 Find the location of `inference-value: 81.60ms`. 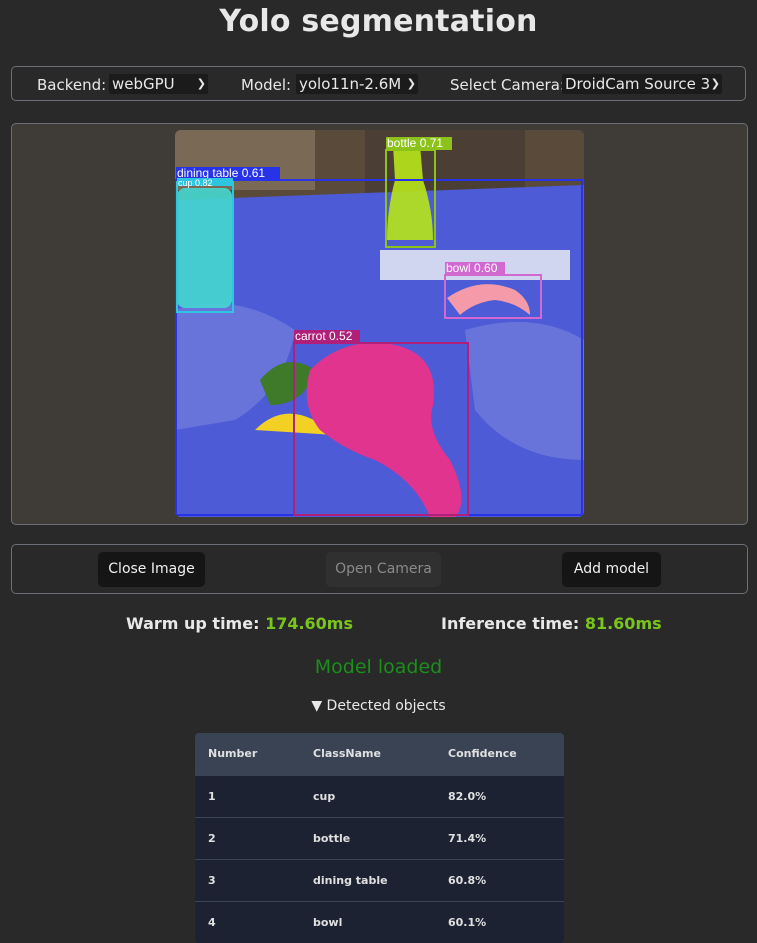

inference-value: 81.60ms is located at coordinates (623, 623).